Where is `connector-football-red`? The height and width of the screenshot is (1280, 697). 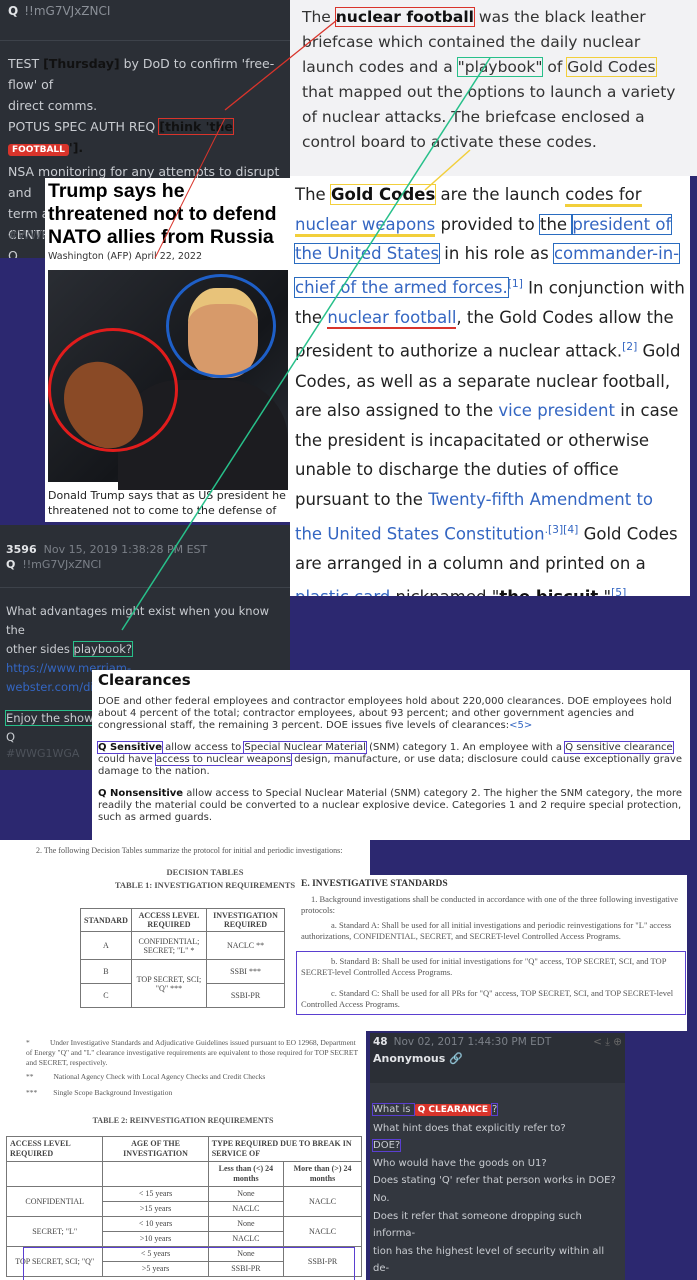 connector-football-red is located at coordinates (281, 65).